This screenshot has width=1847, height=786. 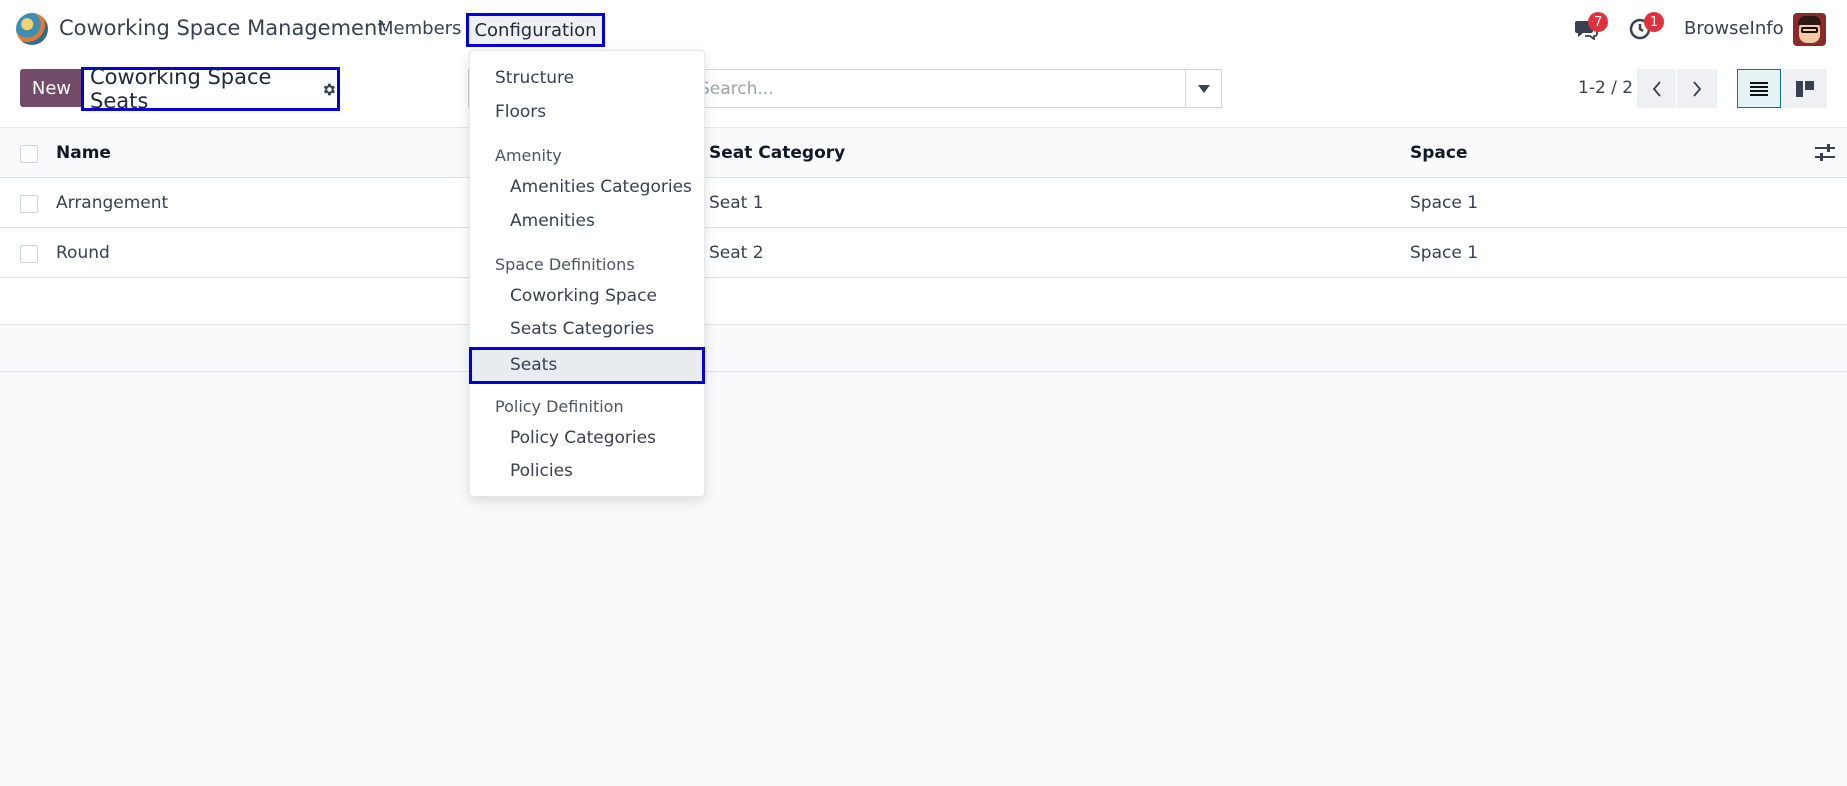 I want to click on pager-next-button, so click(x=1697, y=88).